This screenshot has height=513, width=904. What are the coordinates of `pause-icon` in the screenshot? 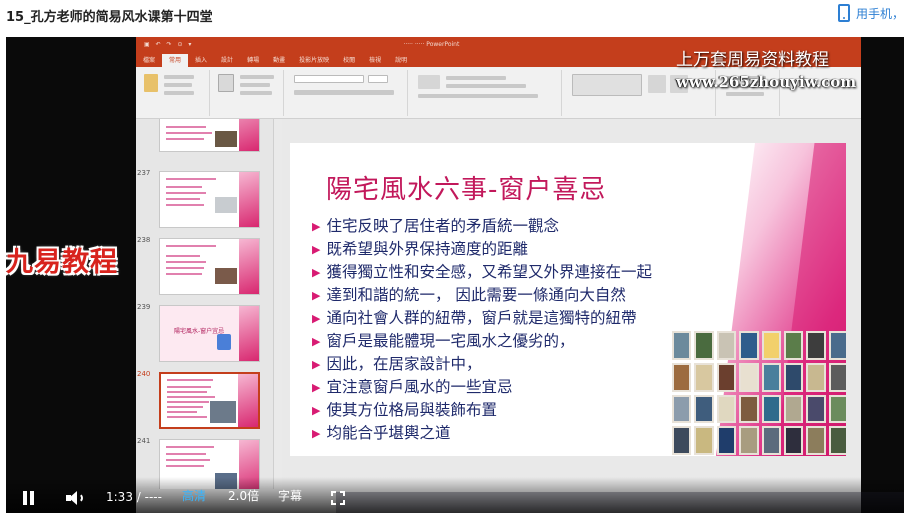 It's located at (29, 498).